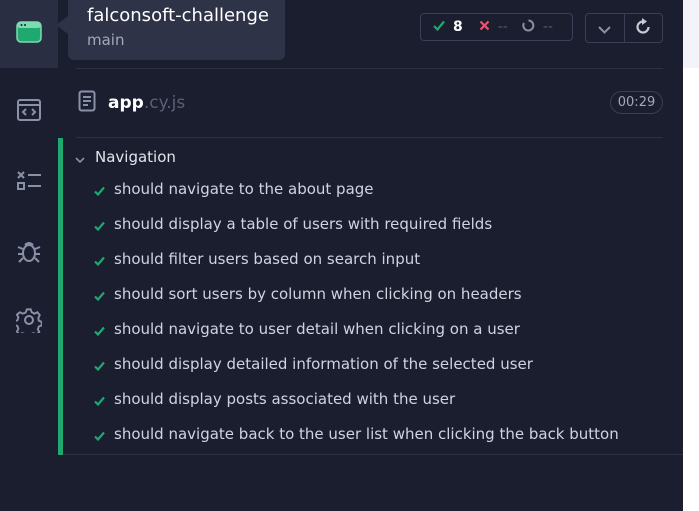 The width and height of the screenshot is (699, 511). What do you see at coordinates (135, 157) in the screenshot?
I see `suite-title: Navigation` at bounding box center [135, 157].